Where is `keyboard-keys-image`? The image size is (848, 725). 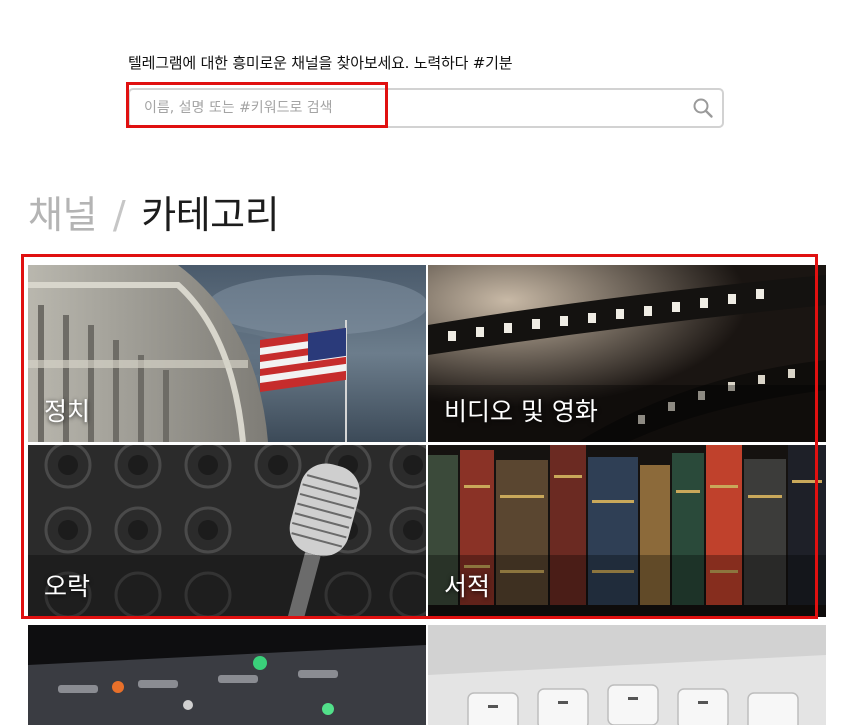 keyboard-keys-image is located at coordinates (627, 675).